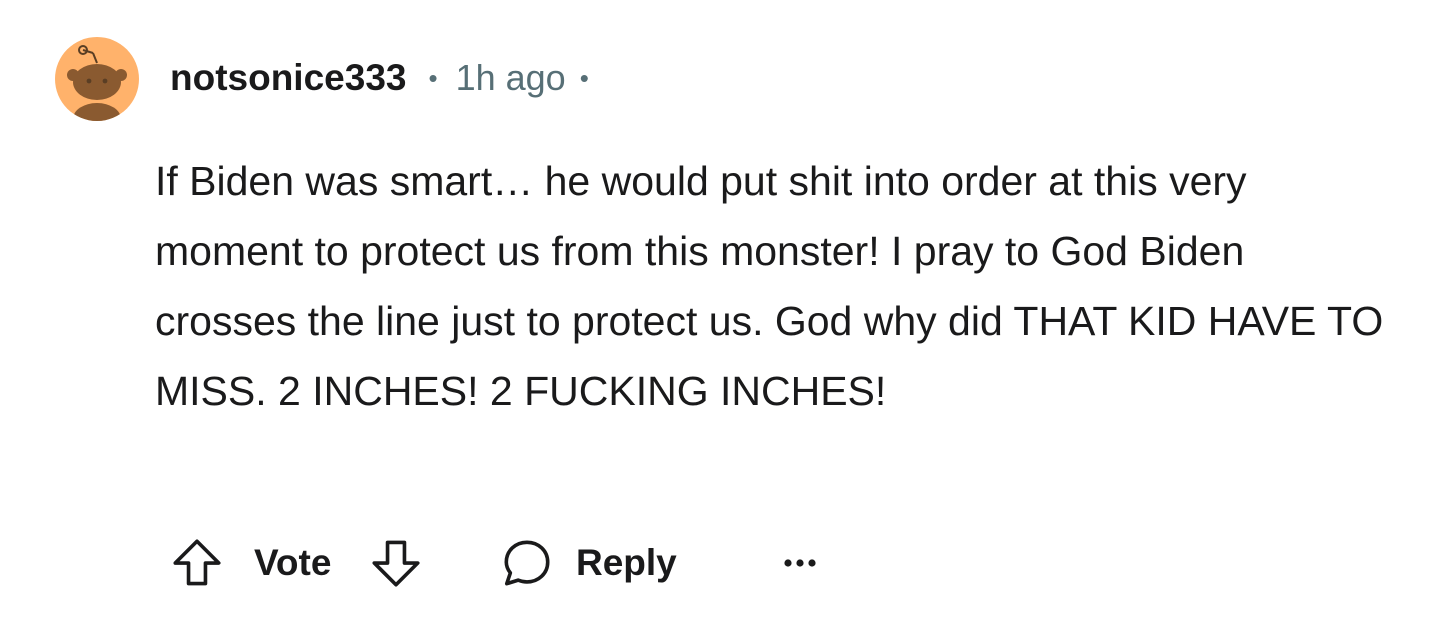 The image size is (1440, 634). I want to click on vote-count-label: Vote, so click(293, 562).